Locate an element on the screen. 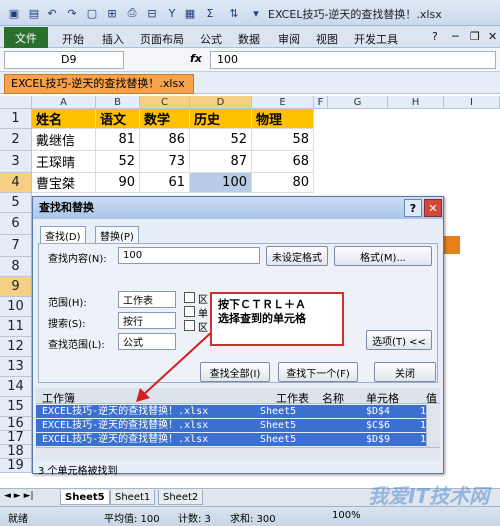 Image resolution: width=500 pixels, height=526 pixels. column-header: E is located at coordinates (283, 102).